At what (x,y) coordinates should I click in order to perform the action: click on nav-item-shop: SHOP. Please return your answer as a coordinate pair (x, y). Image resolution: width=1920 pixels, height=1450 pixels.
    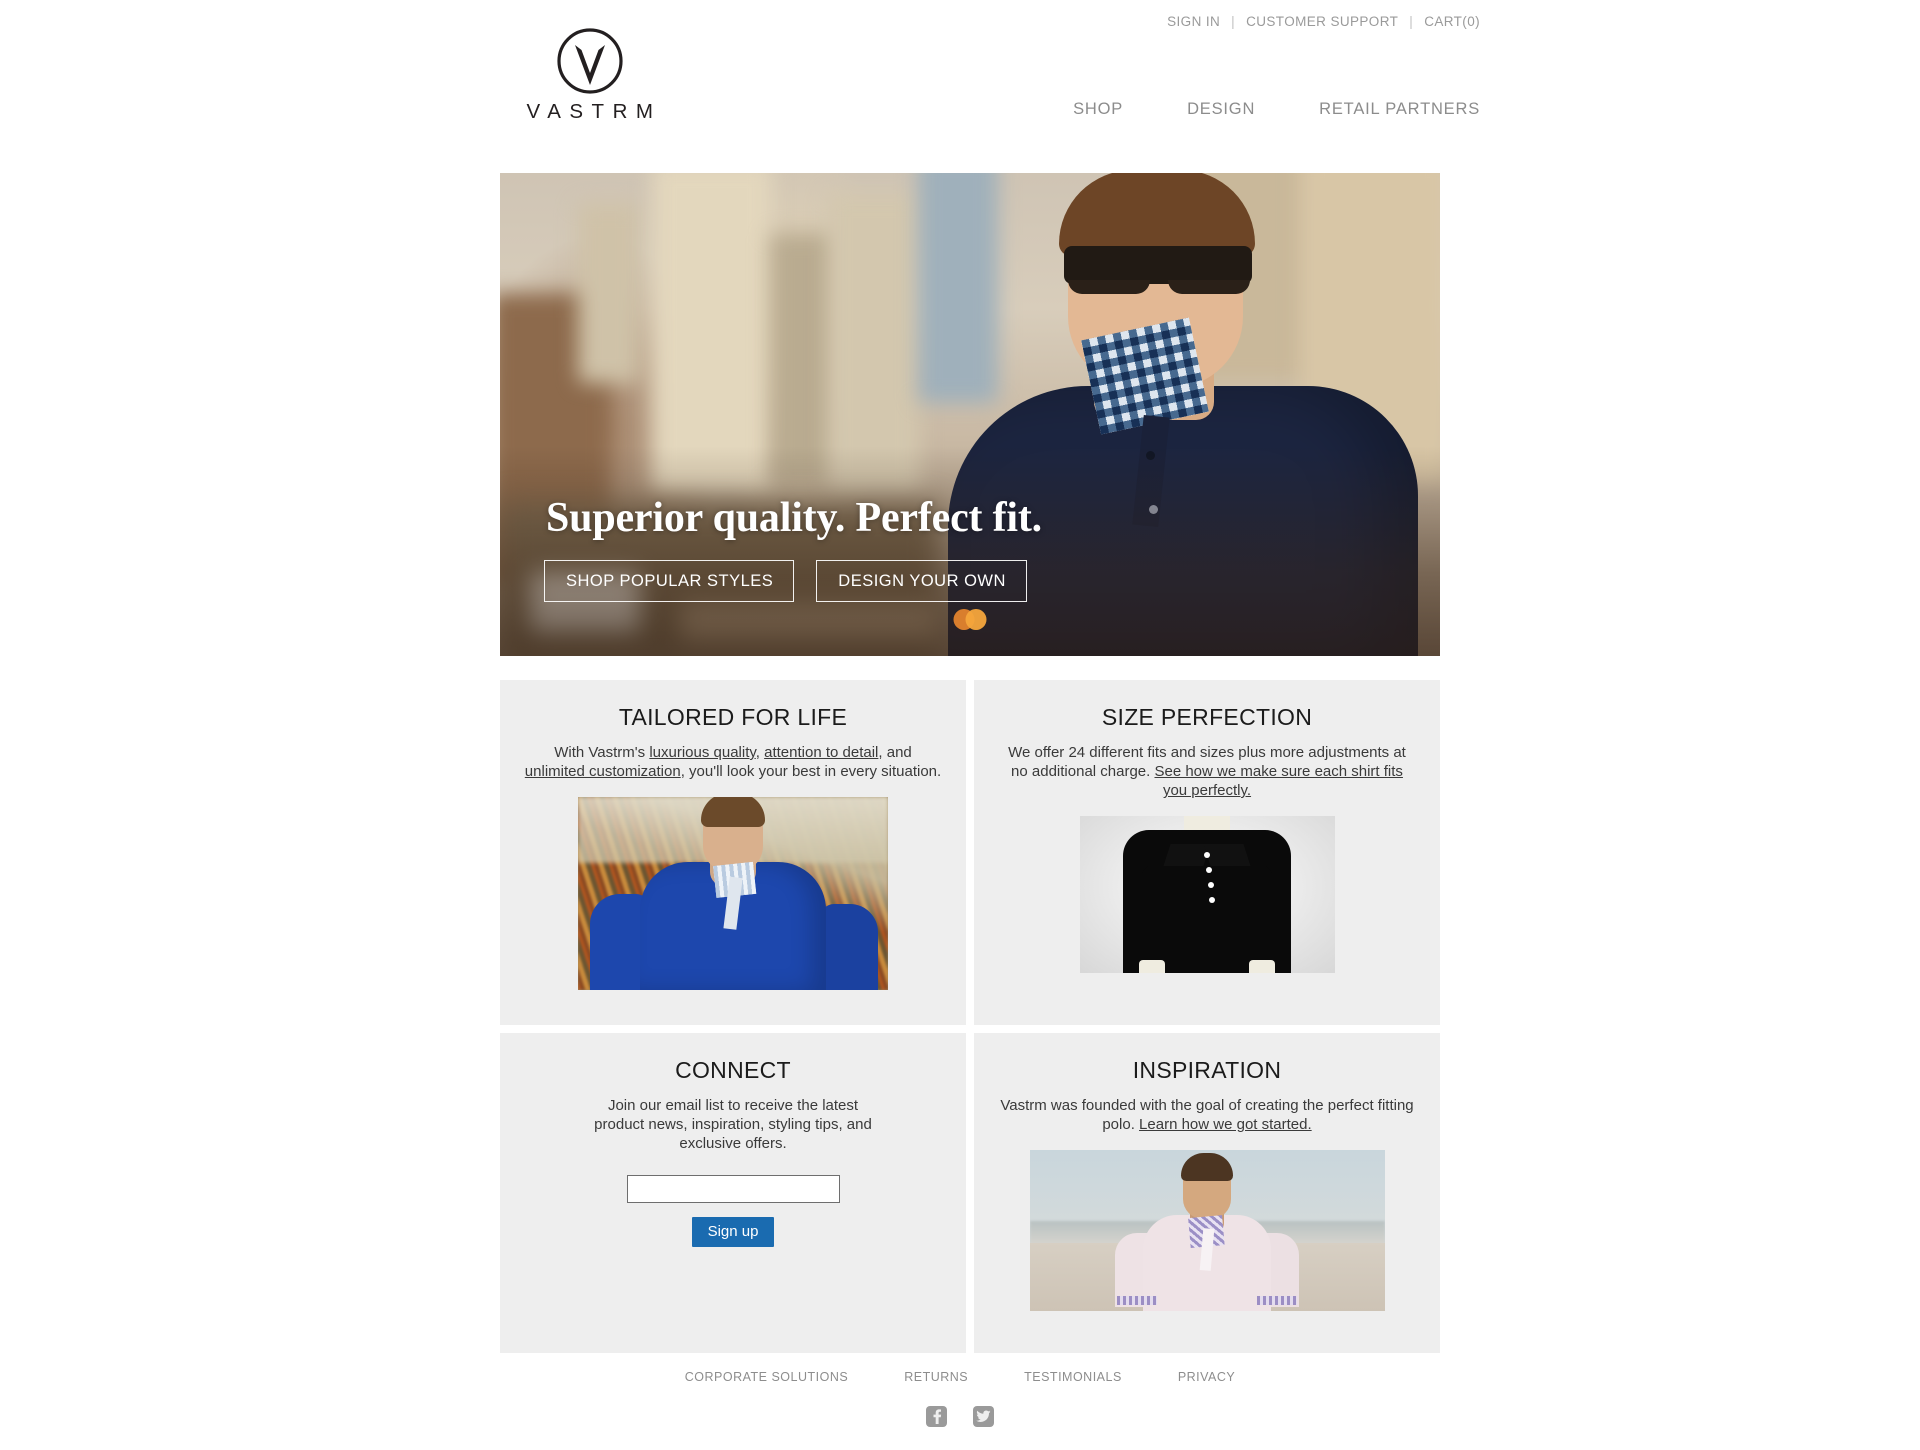
    Looking at the image, I should click on (1098, 109).